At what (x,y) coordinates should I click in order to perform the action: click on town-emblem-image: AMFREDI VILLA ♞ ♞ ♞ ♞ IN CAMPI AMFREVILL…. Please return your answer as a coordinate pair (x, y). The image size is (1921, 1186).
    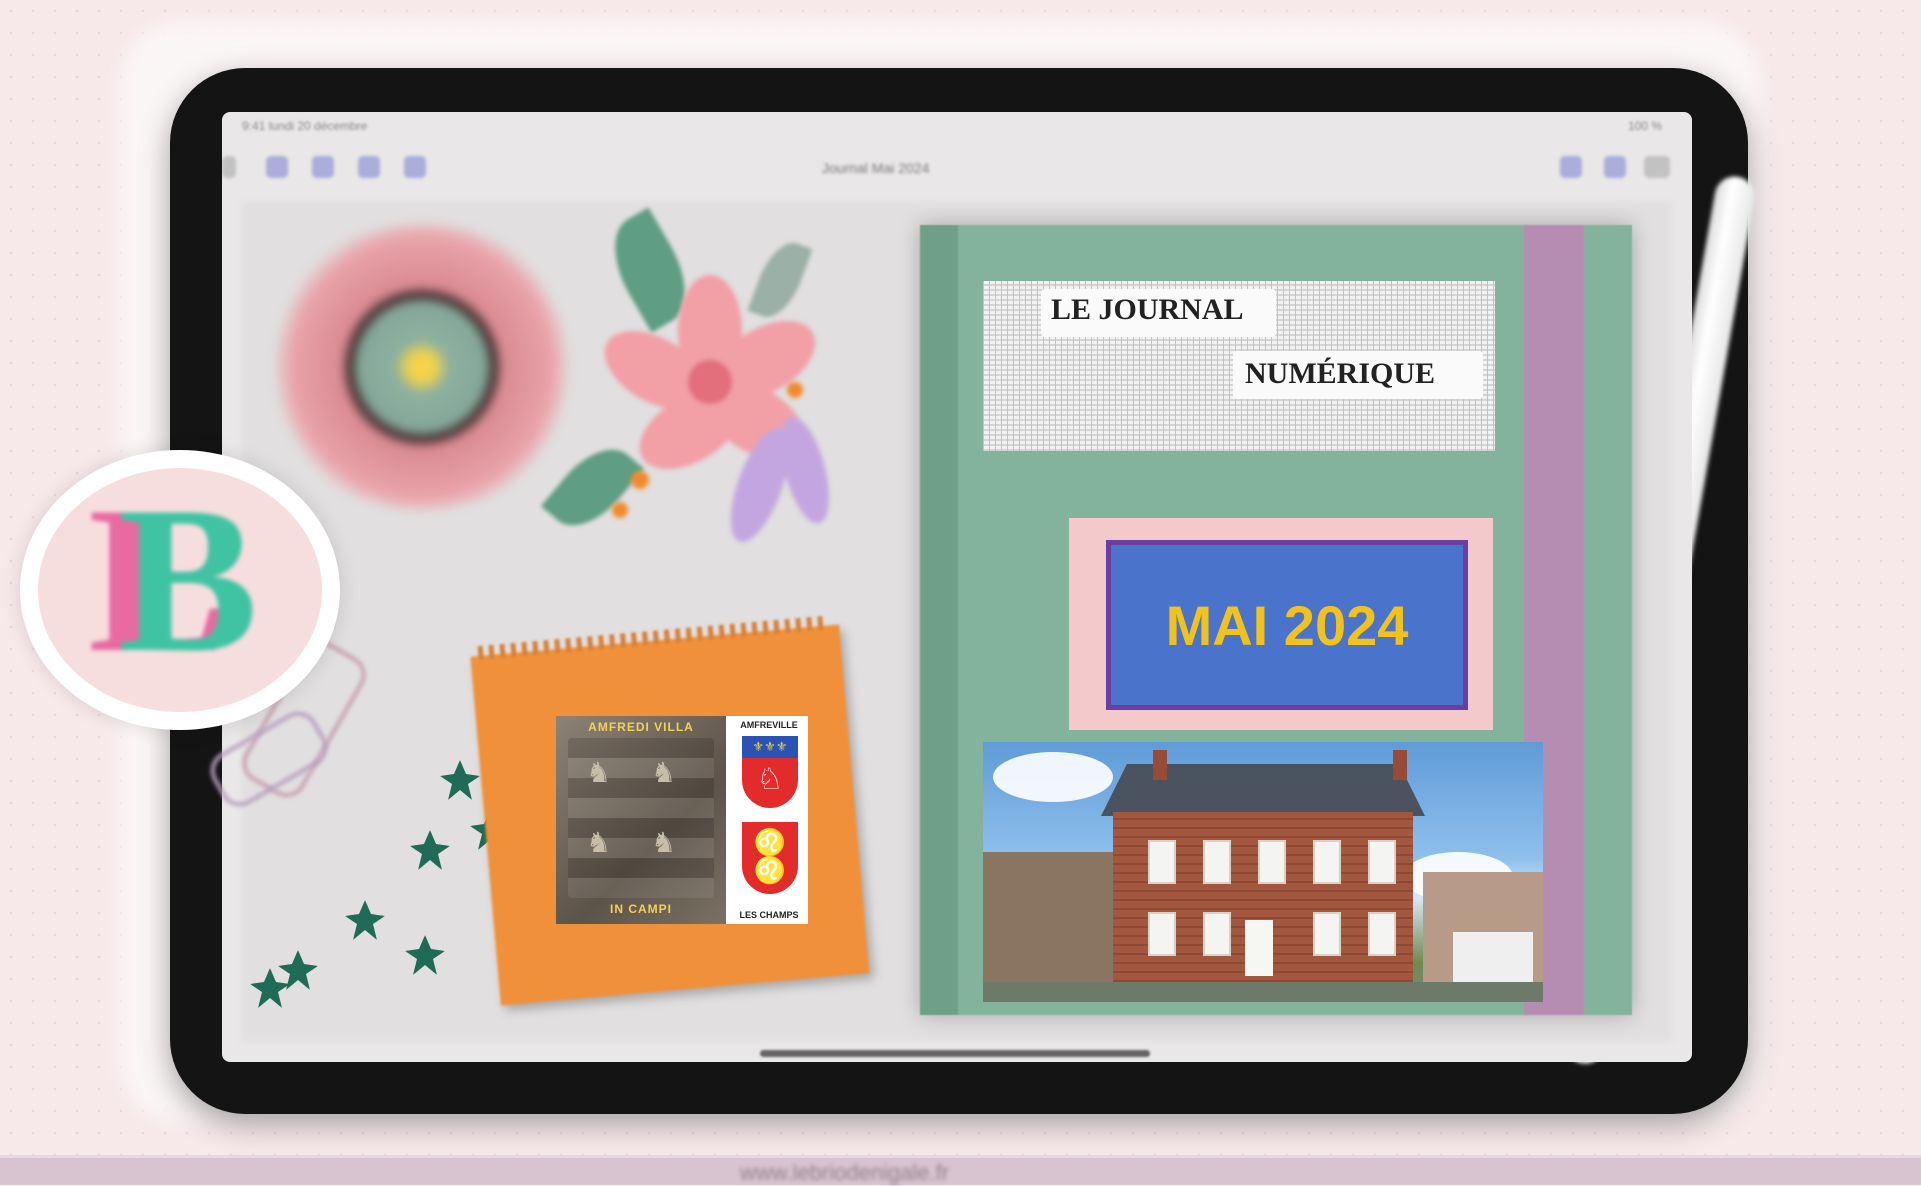
    Looking at the image, I should click on (682, 820).